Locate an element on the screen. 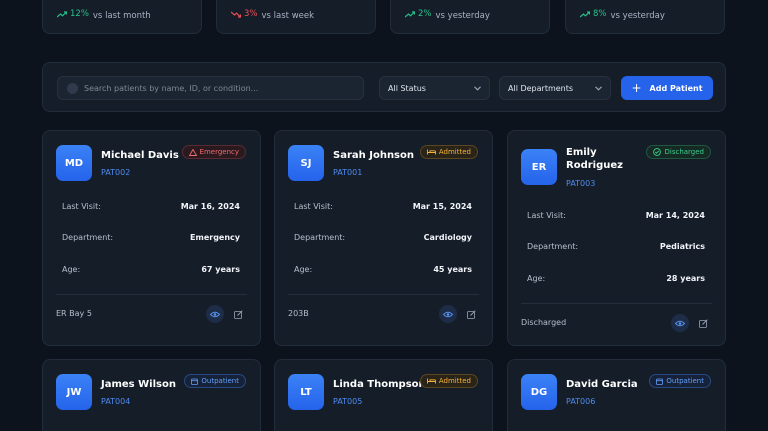  search-box is located at coordinates (210, 88).